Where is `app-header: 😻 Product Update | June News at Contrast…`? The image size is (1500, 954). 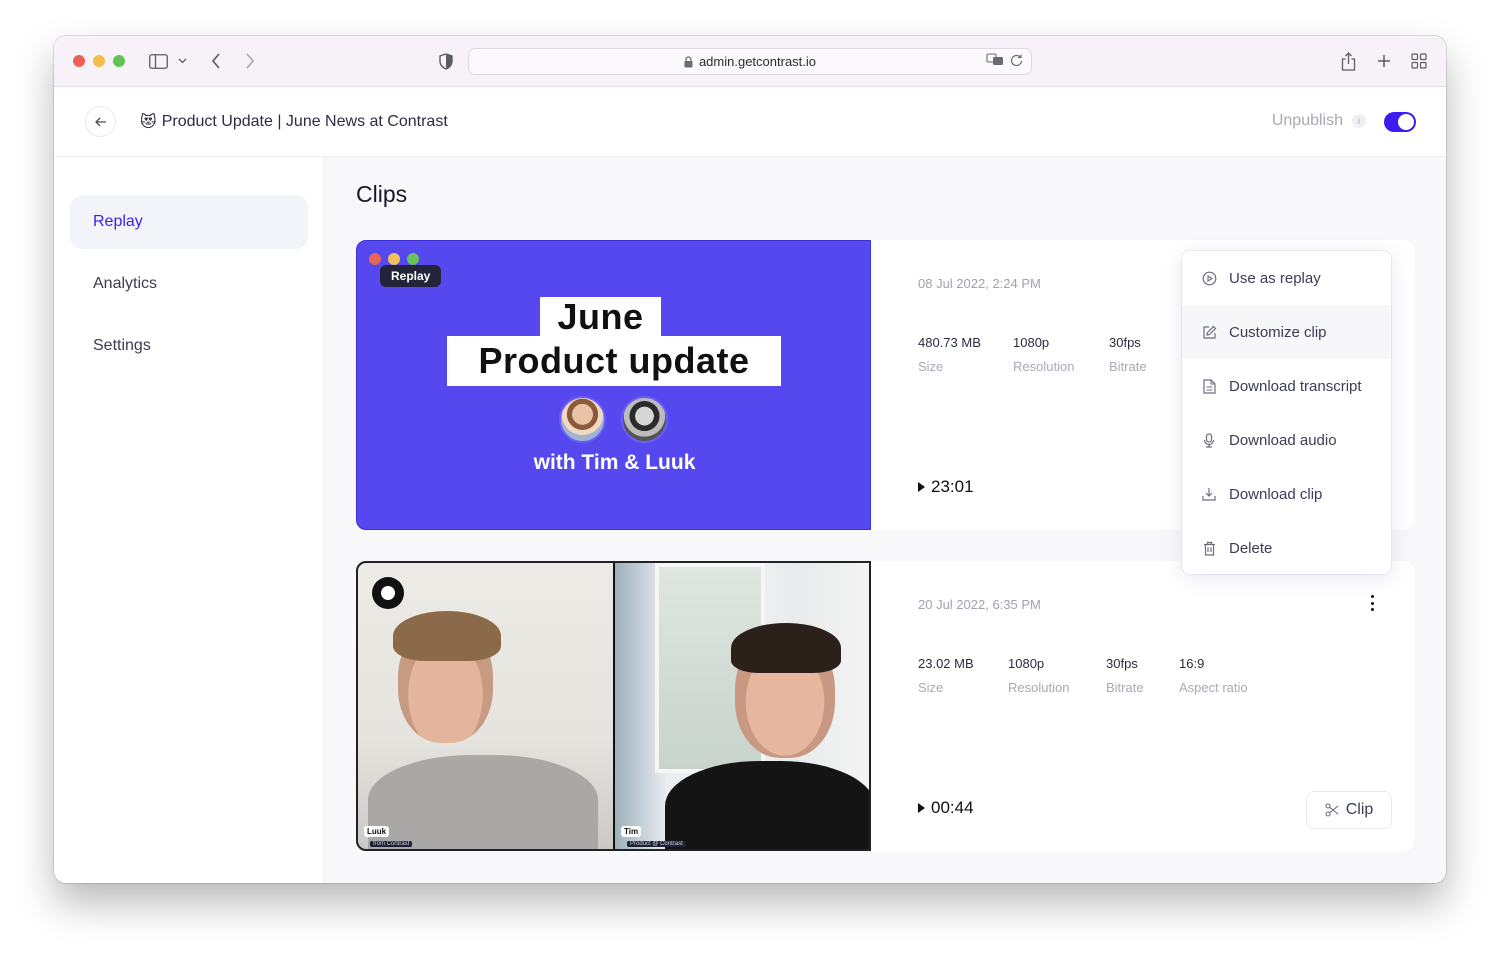
app-header: 😻 Product Update | June News at Contrast… is located at coordinates (750, 122).